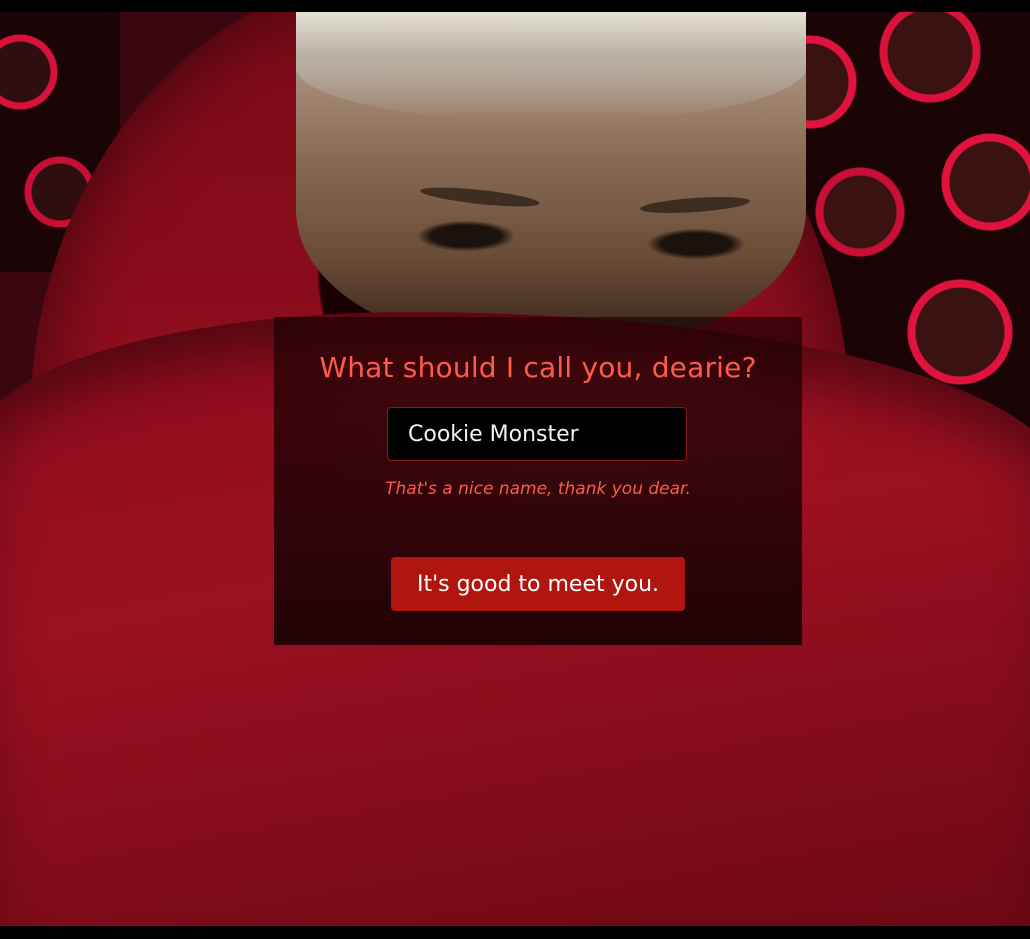 The height and width of the screenshot is (939, 1030). What do you see at coordinates (538, 489) in the screenshot?
I see `helper-text: That's a nice name, thank you dear.` at bounding box center [538, 489].